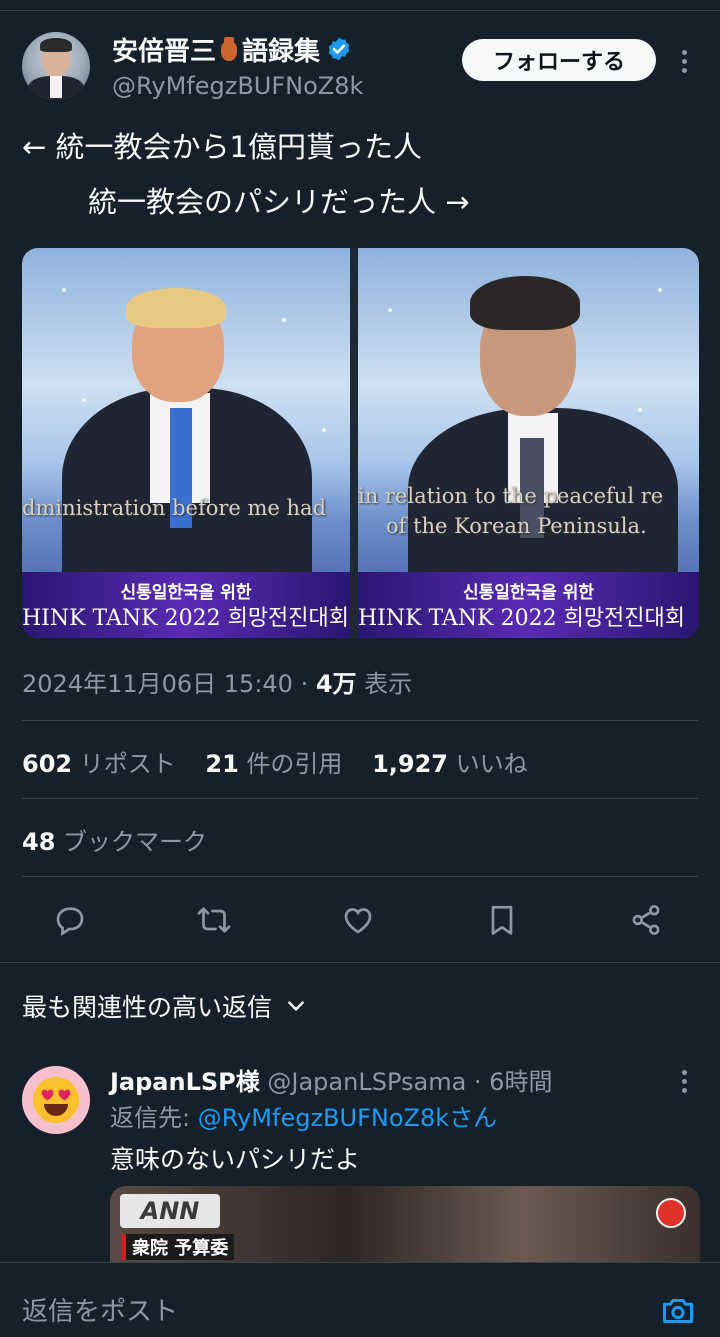  What do you see at coordinates (685, 63) in the screenshot?
I see `more-icon` at bounding box center [685, 63].